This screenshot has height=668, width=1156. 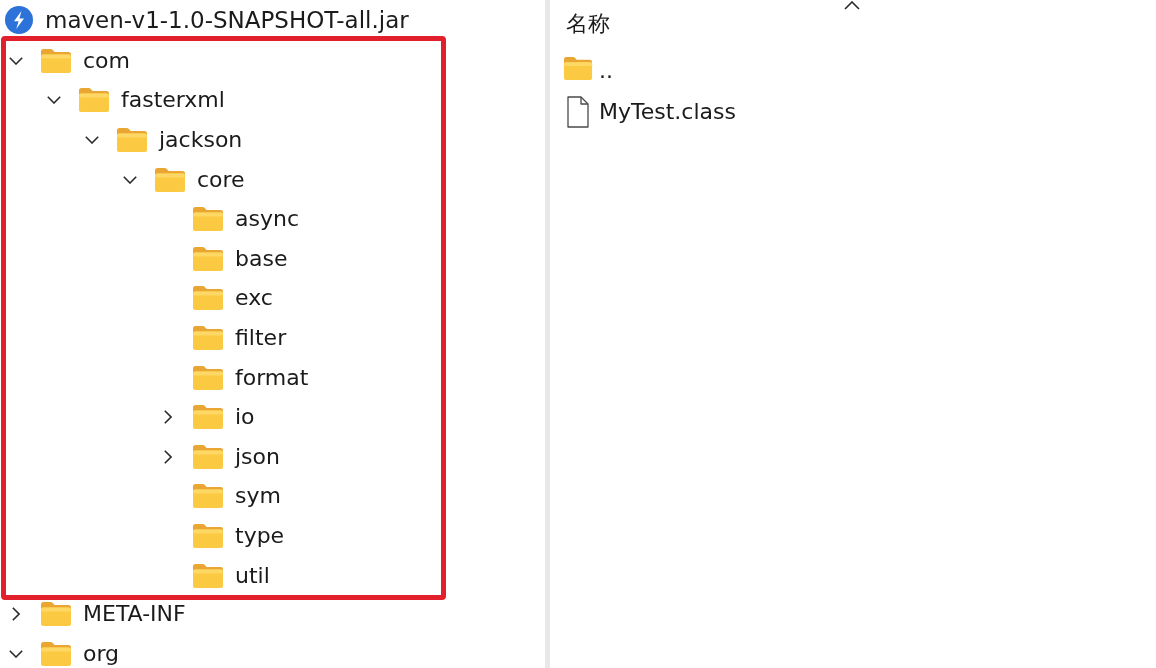 What do you see at coordinates (231, 575) in the screenshot?
I see `tree-item: util` at bounding box center [231, 575].